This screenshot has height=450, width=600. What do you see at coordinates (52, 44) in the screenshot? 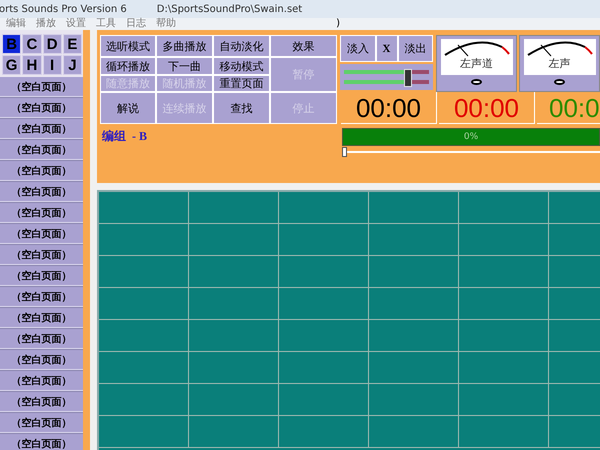
I see `bank-button: D` at bounding box center [52, 44].